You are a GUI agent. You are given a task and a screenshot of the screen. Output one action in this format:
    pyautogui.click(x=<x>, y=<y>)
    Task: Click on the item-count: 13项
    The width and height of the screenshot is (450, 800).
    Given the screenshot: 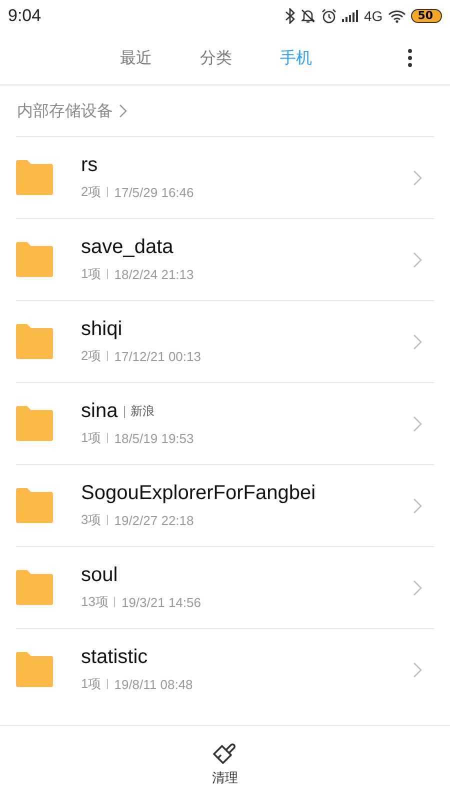 What is the action you would take?
    pyautogui.click(x=94, y=602)
    